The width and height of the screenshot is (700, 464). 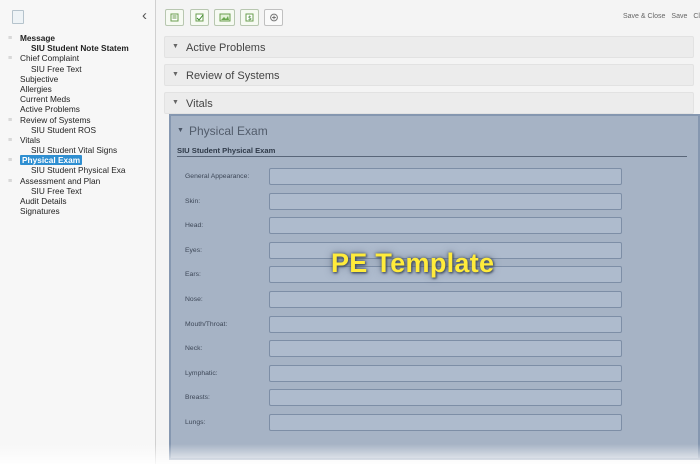 What do you see at coordinates (197, 398) in the screenshot?
I see `field-label: Breasts:` at bounding box center [197, 398].